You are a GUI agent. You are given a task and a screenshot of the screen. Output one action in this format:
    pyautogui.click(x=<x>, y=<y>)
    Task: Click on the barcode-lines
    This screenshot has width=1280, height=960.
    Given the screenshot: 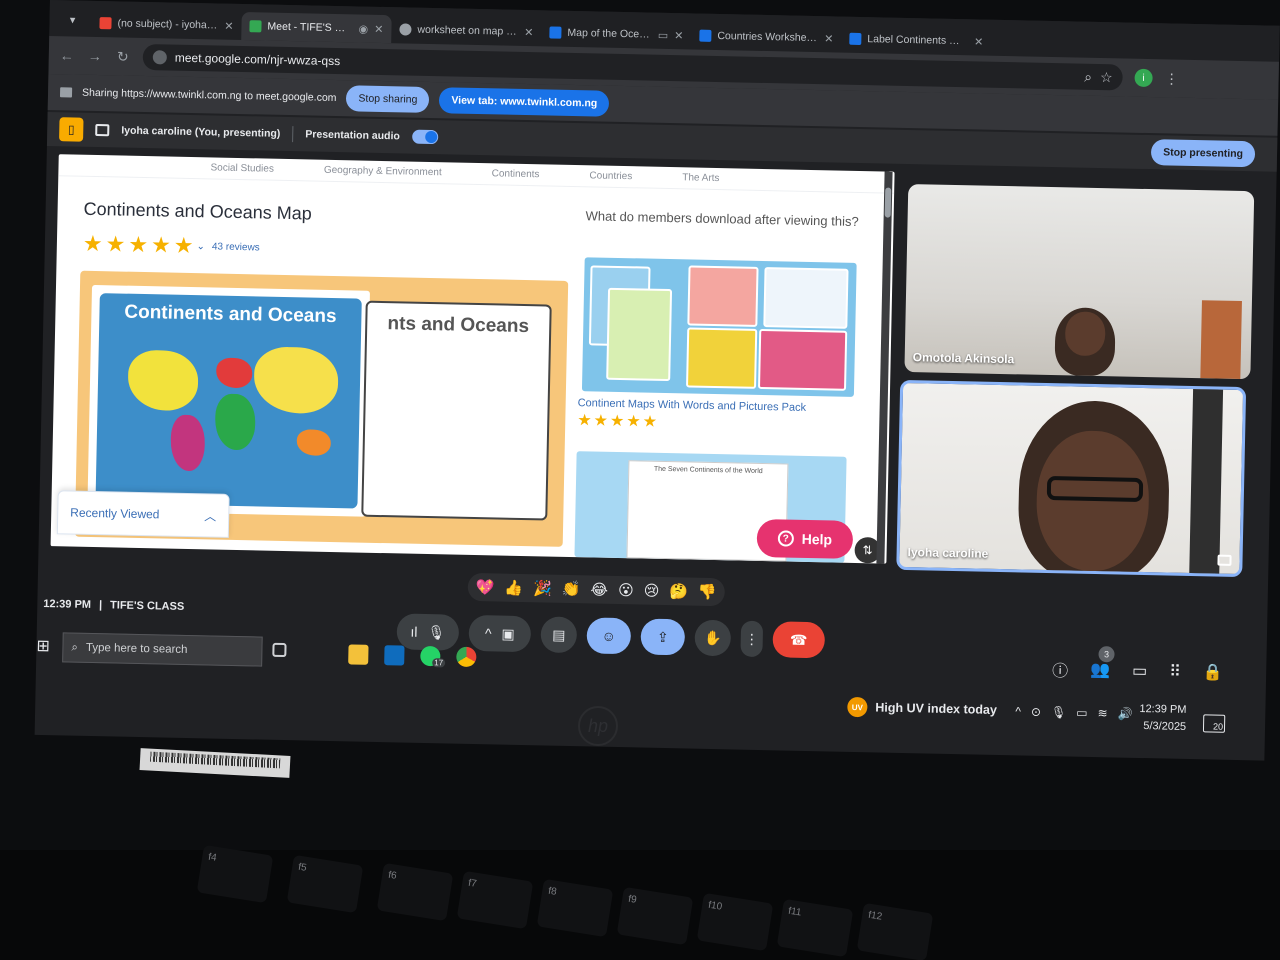 What is the action you would take?
    pyautogui.click(x=215, y=760)
    